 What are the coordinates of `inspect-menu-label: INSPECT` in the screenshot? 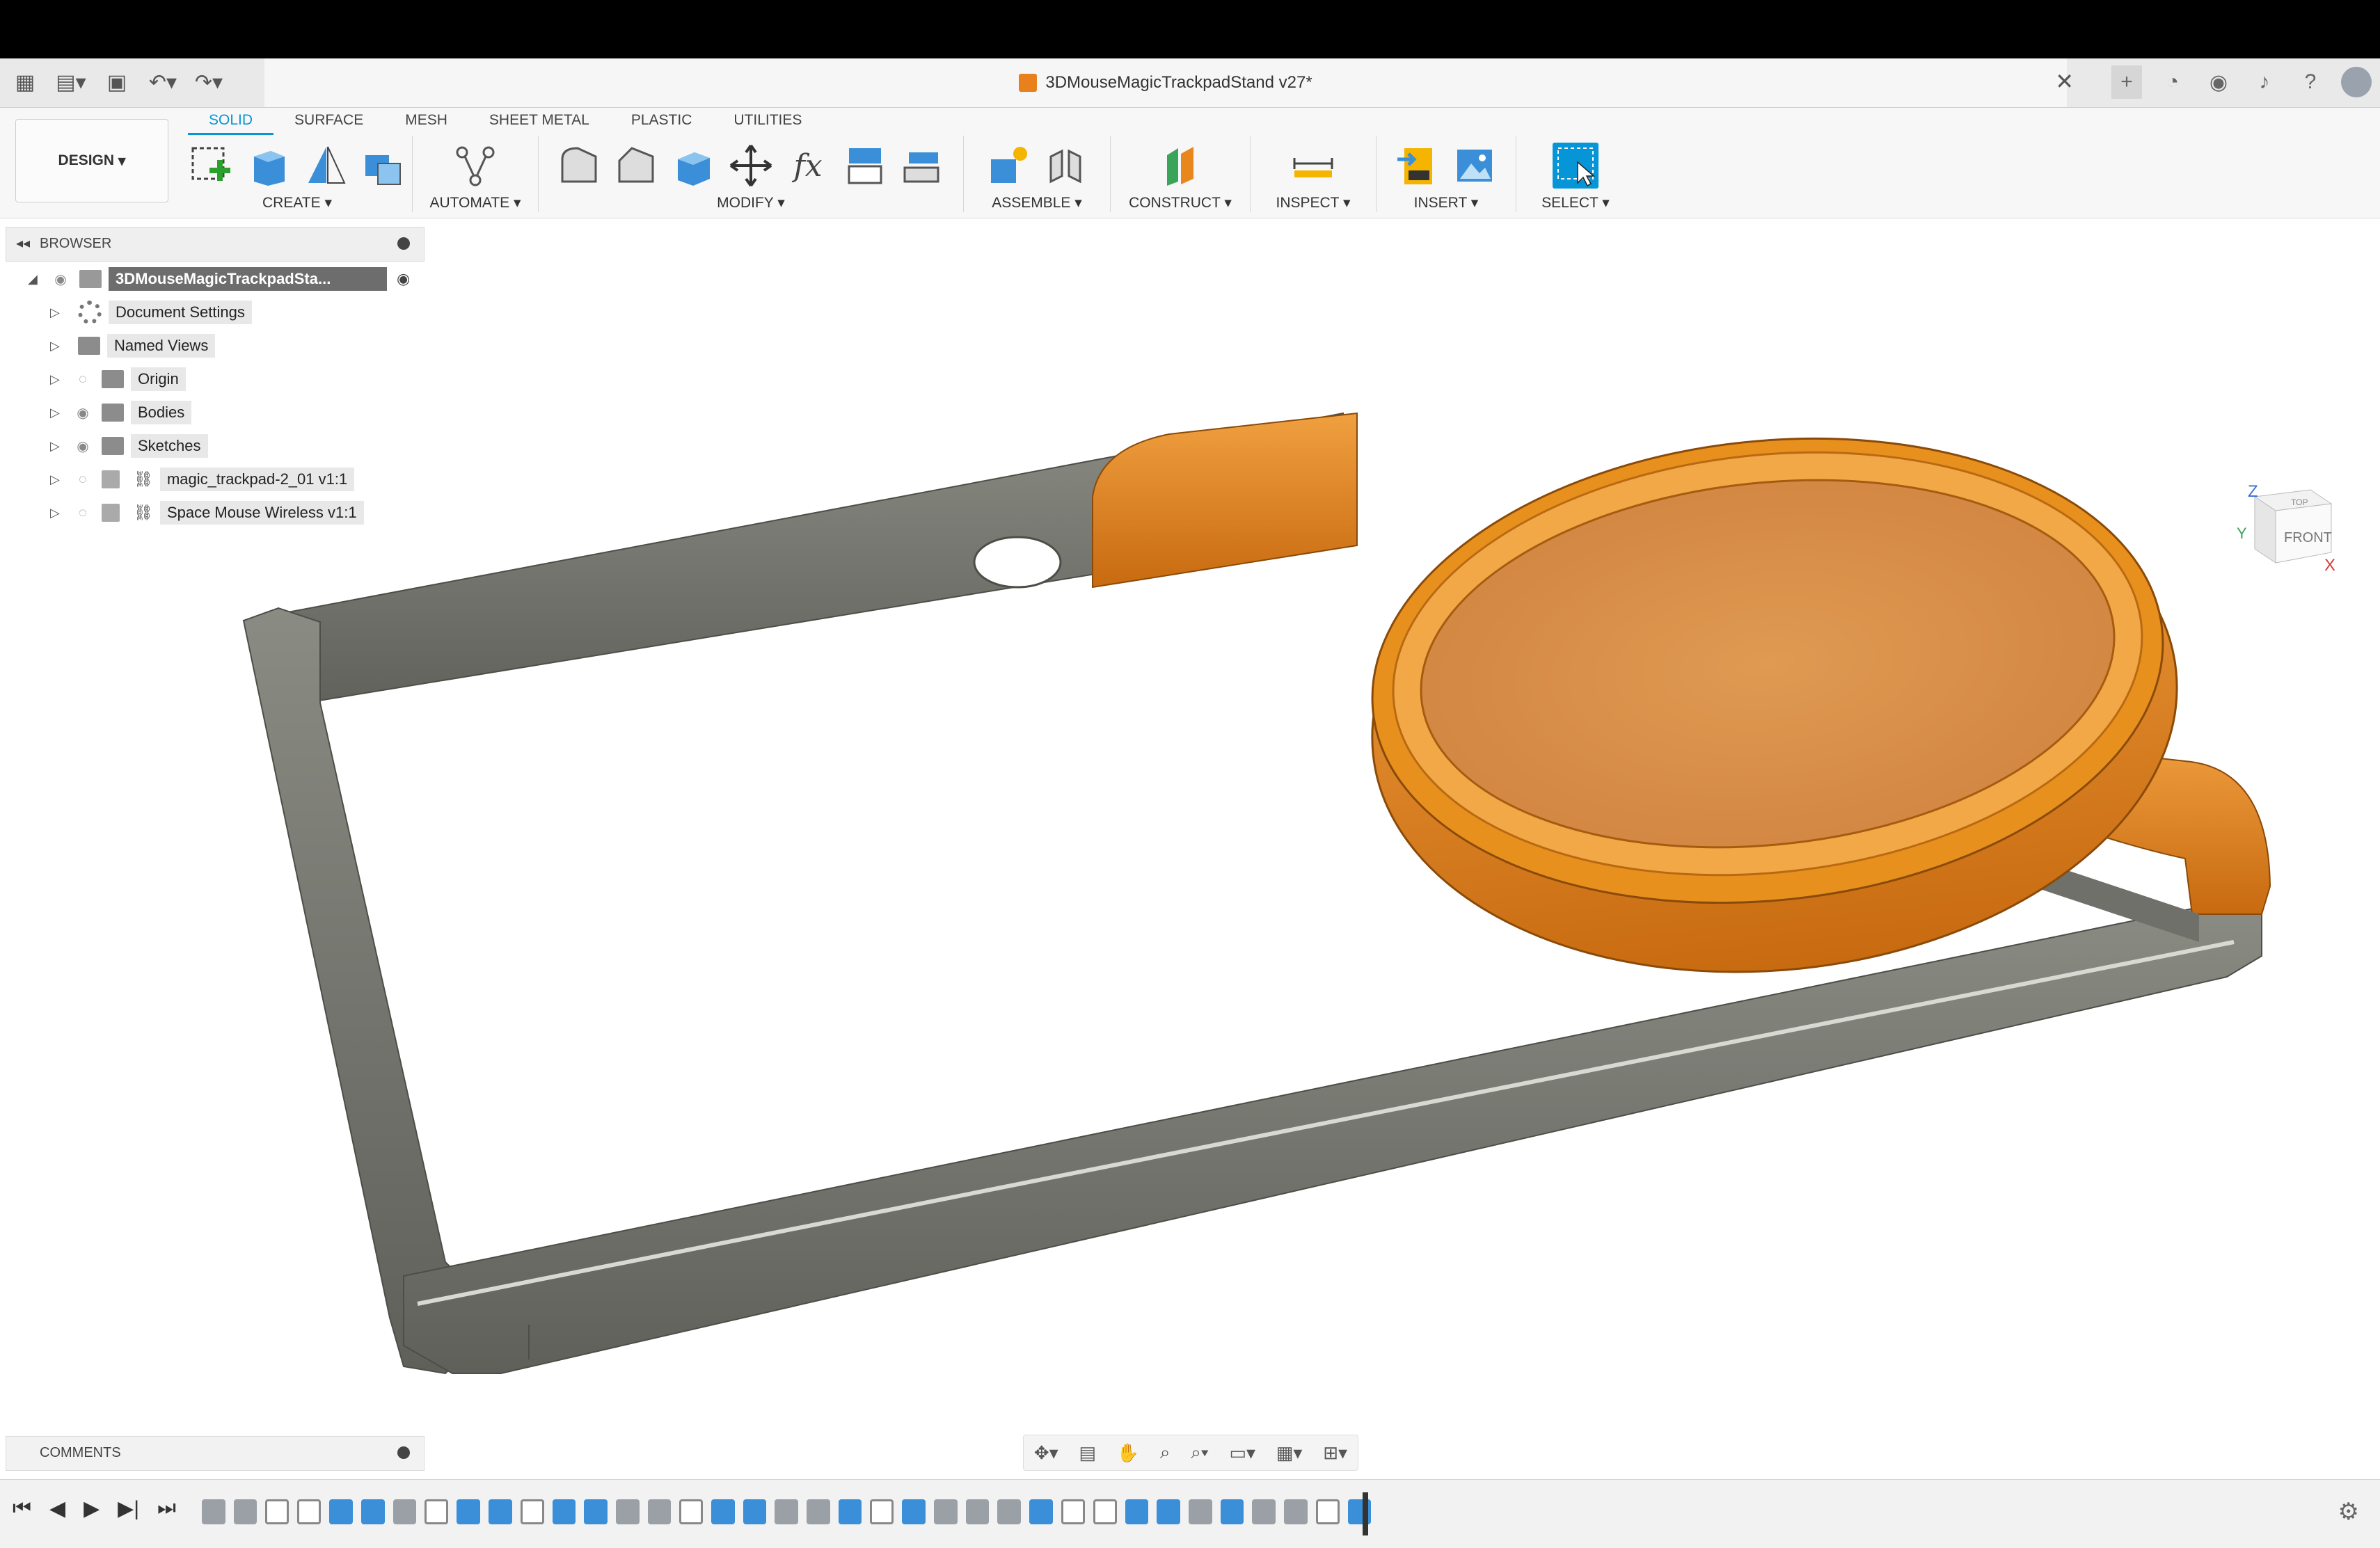 It's located at (1307, 203).